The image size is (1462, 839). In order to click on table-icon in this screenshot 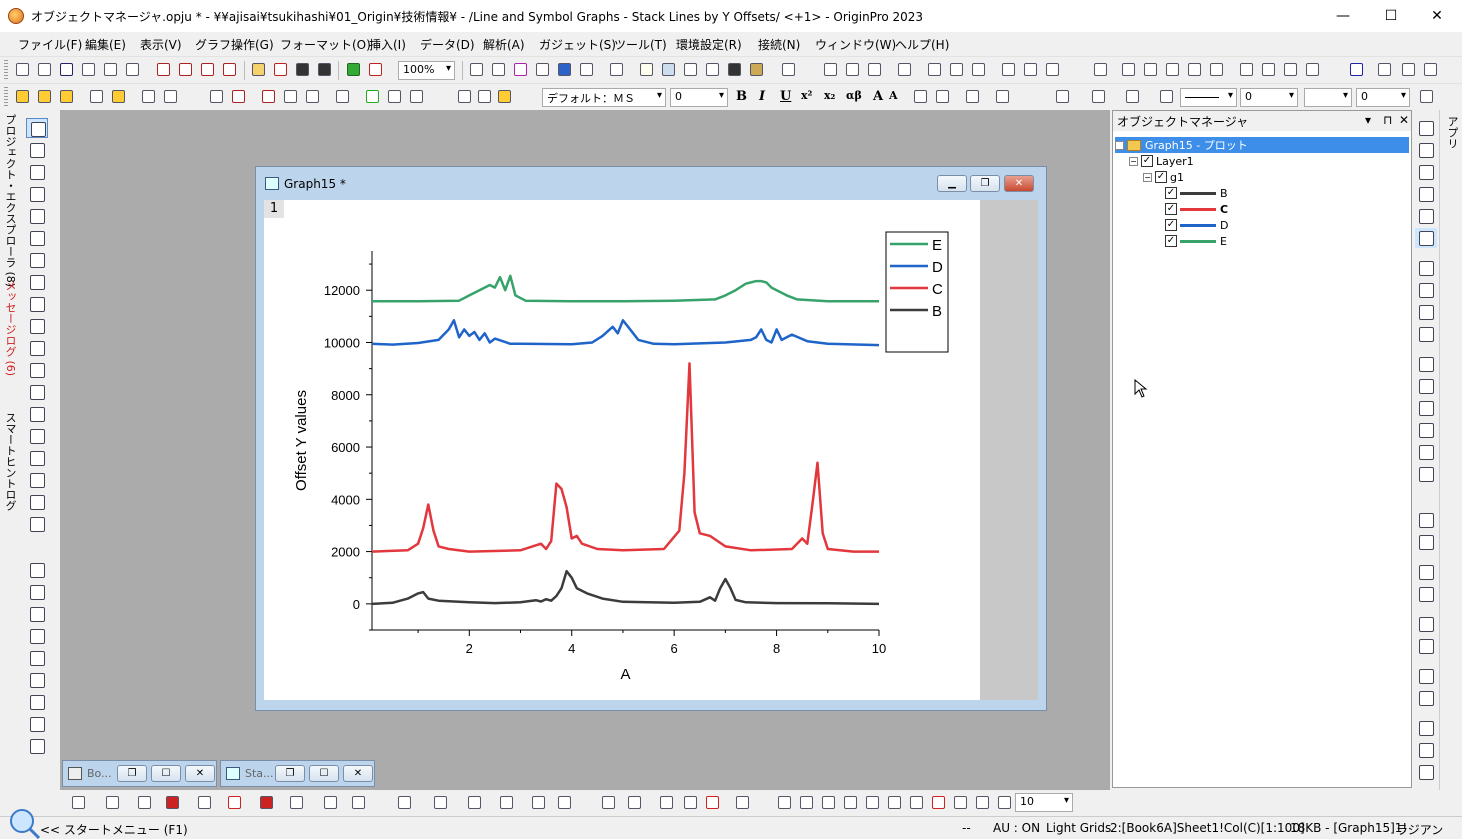, I will do `click(268, 96)`.